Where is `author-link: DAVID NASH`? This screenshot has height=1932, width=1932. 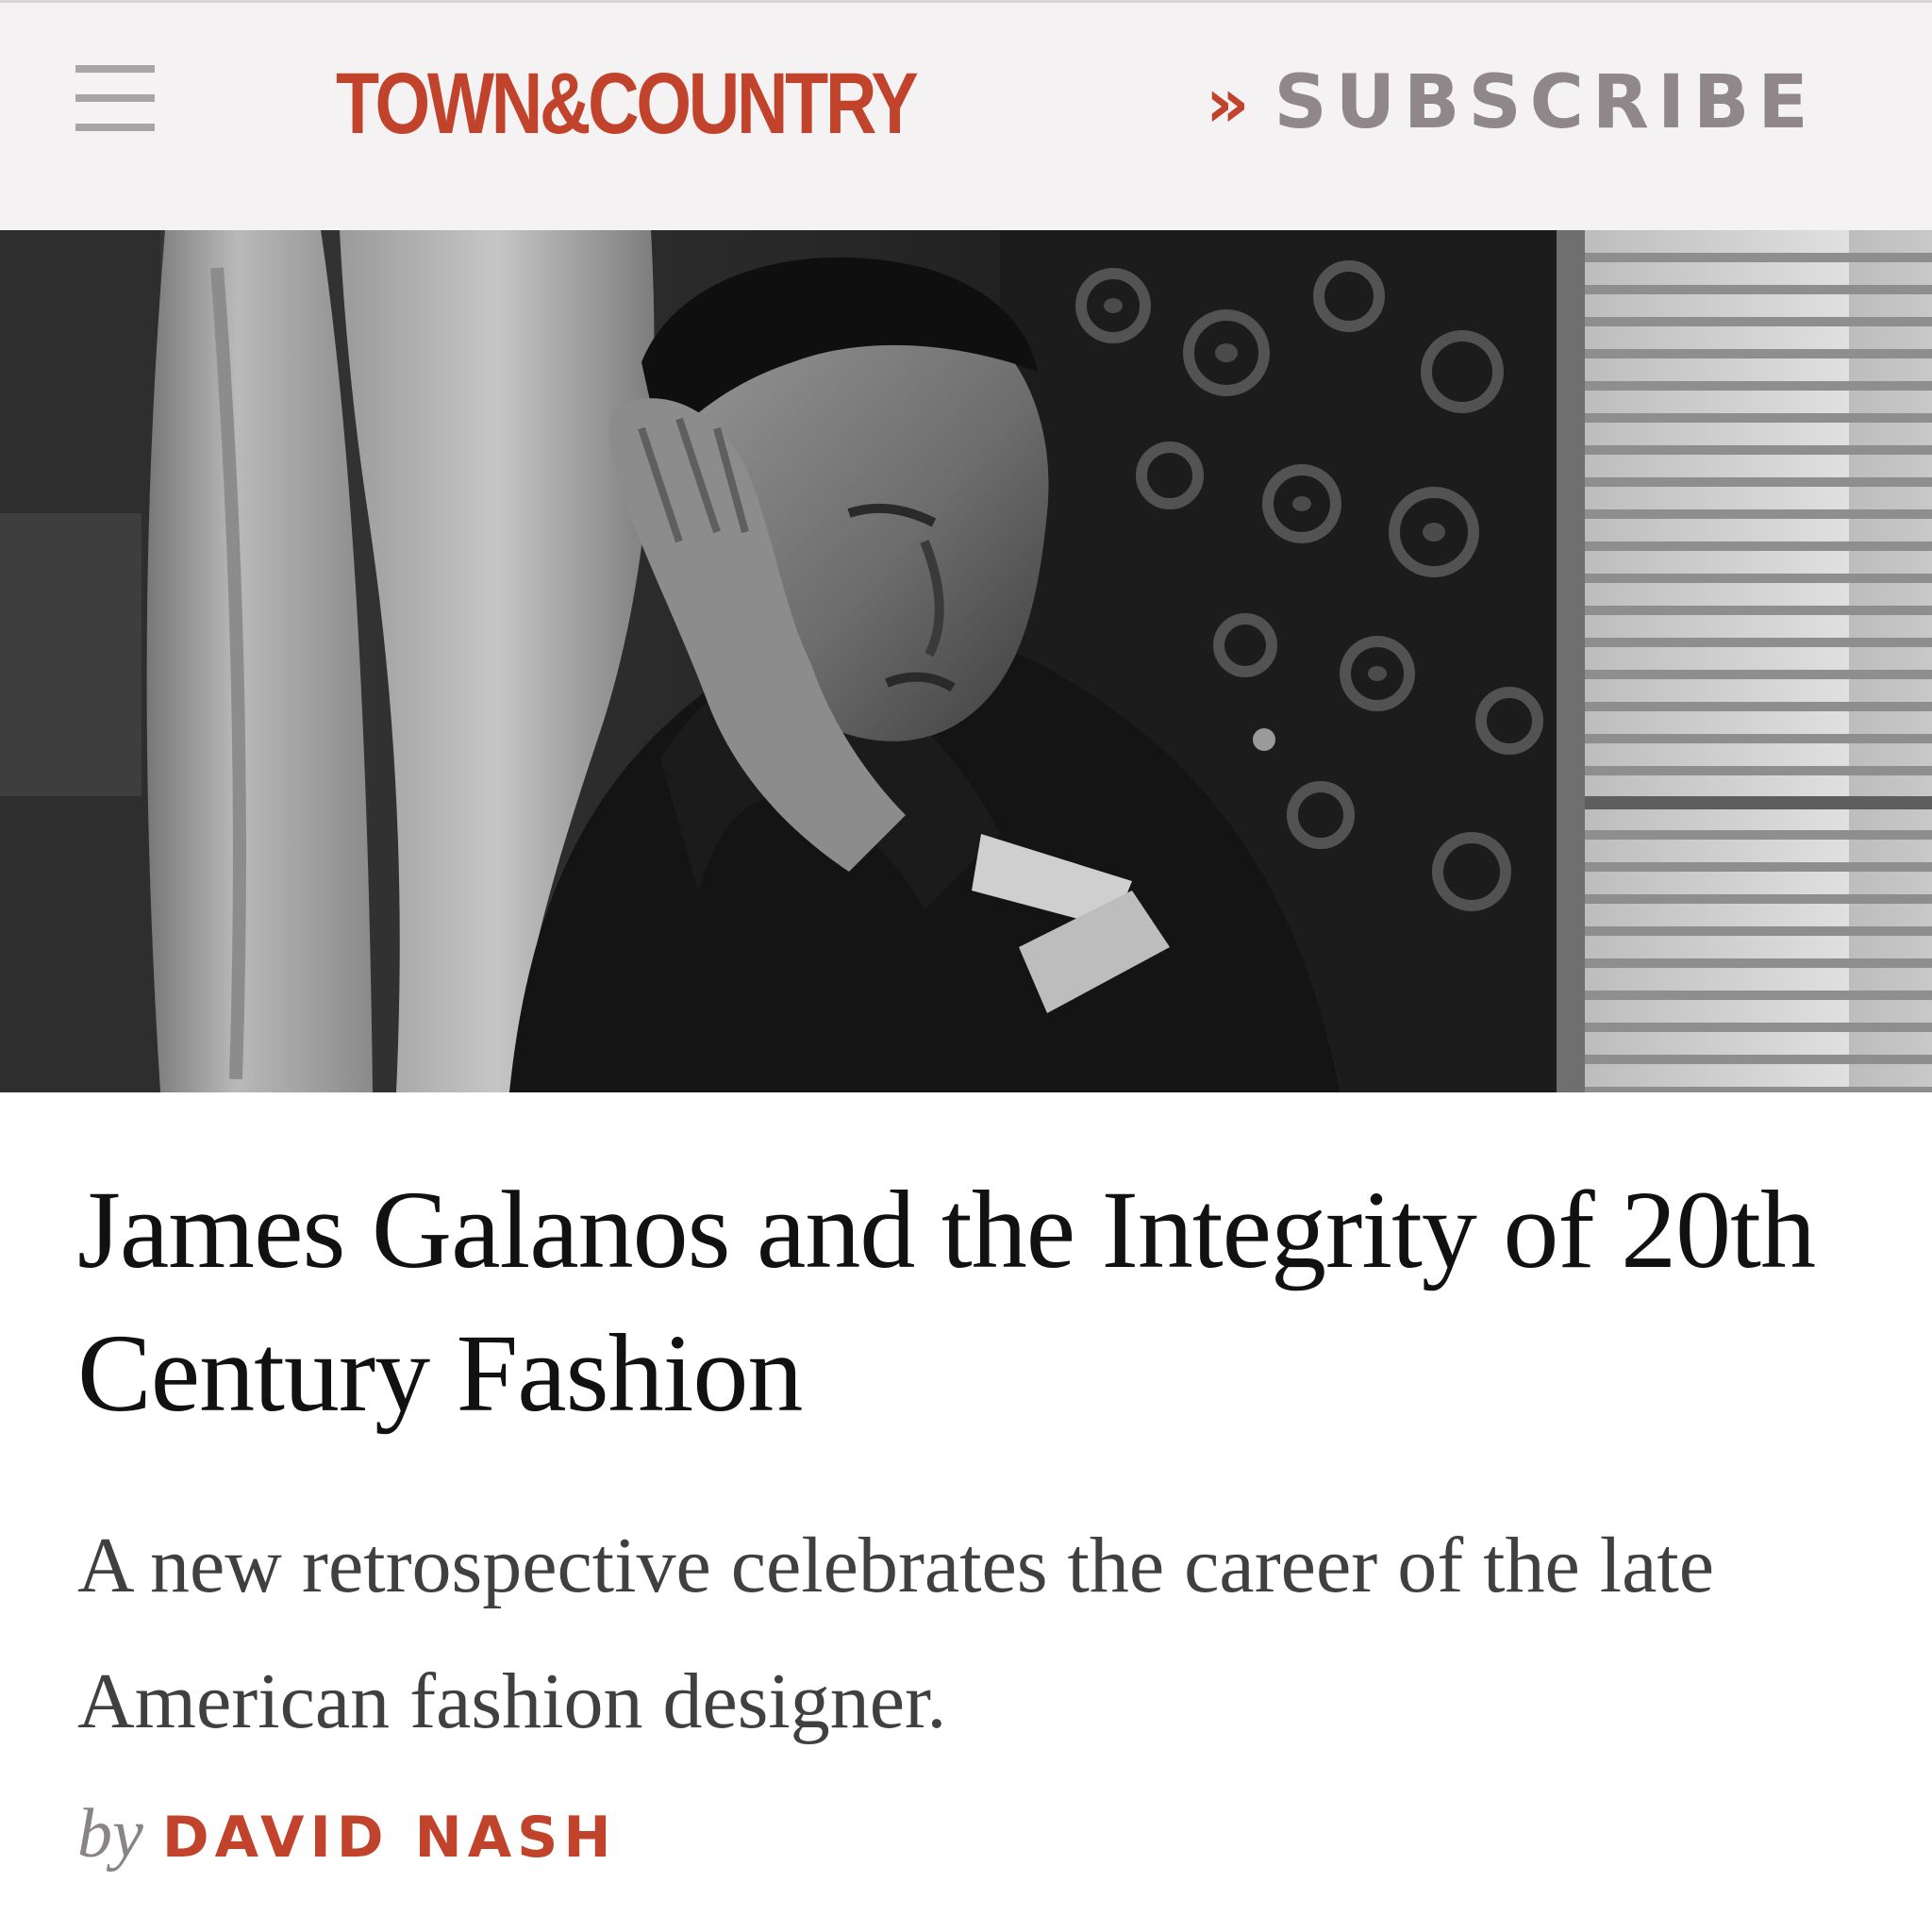
author-link: DAVID NASH is located at coordinates (390, 1838).